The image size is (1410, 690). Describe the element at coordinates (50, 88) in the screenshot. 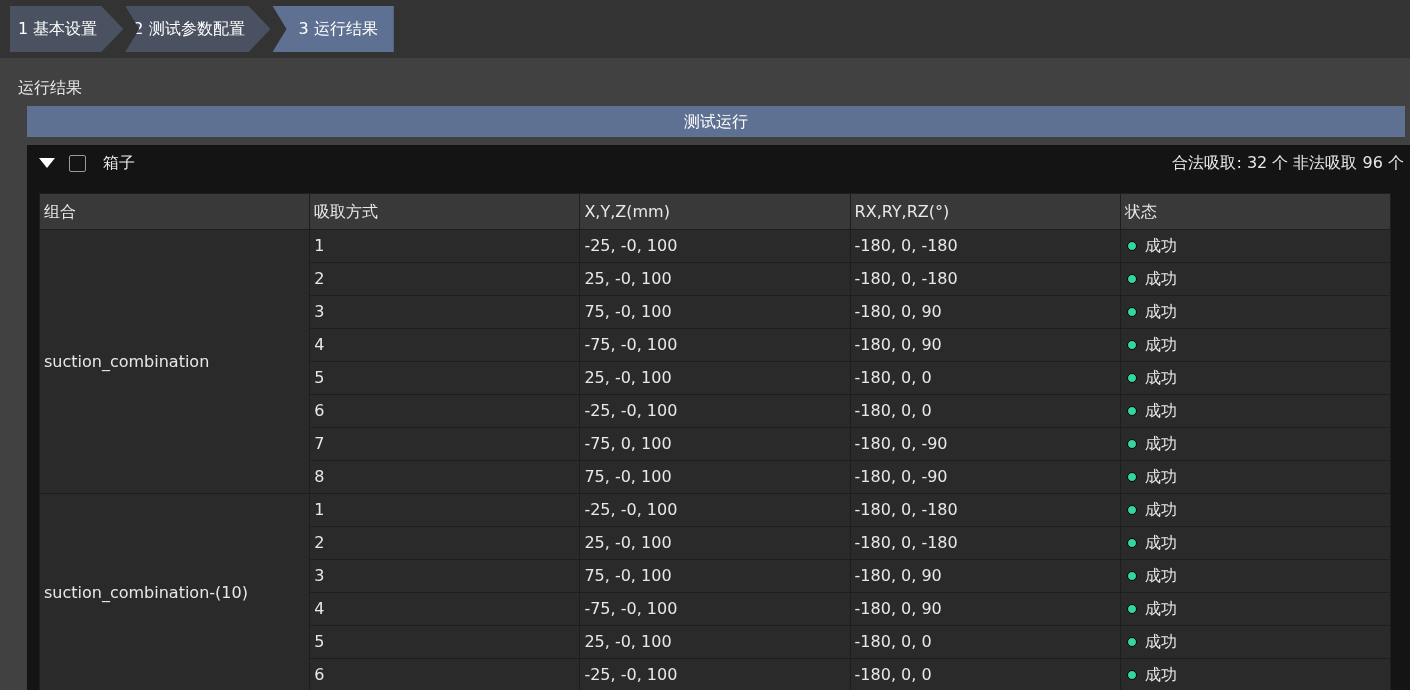

I see `section-title: 运行结果` at that location.